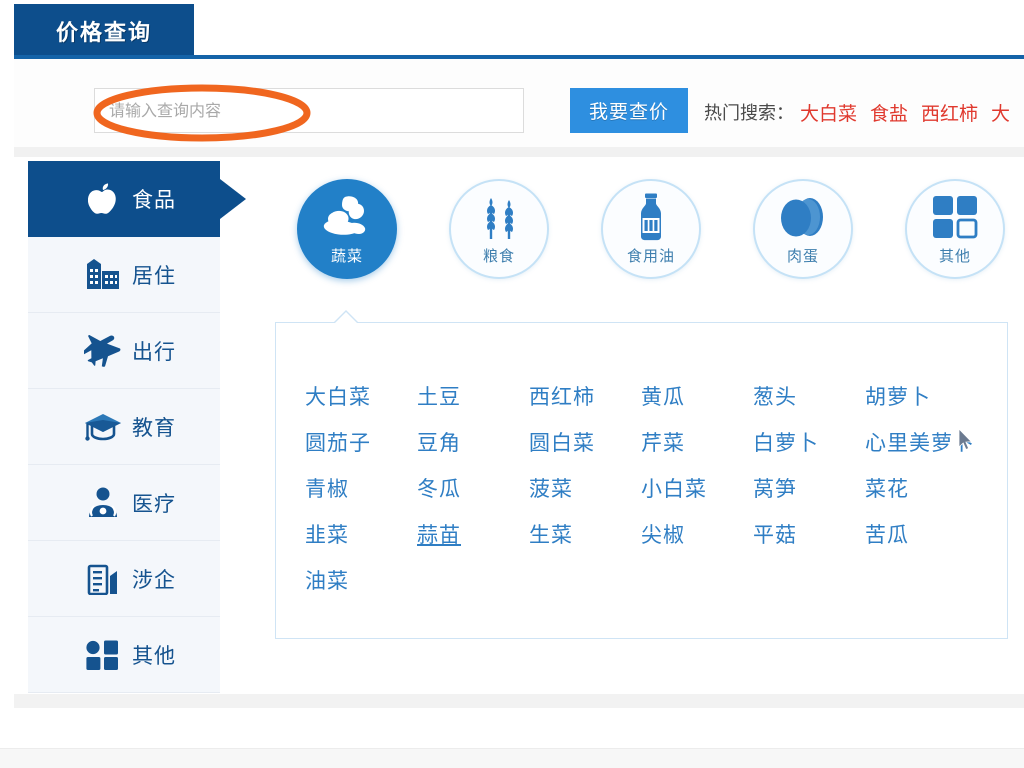 The image size is (1024, 768). I want to click on hot-term-link: 西红柿, so click(949, 112).